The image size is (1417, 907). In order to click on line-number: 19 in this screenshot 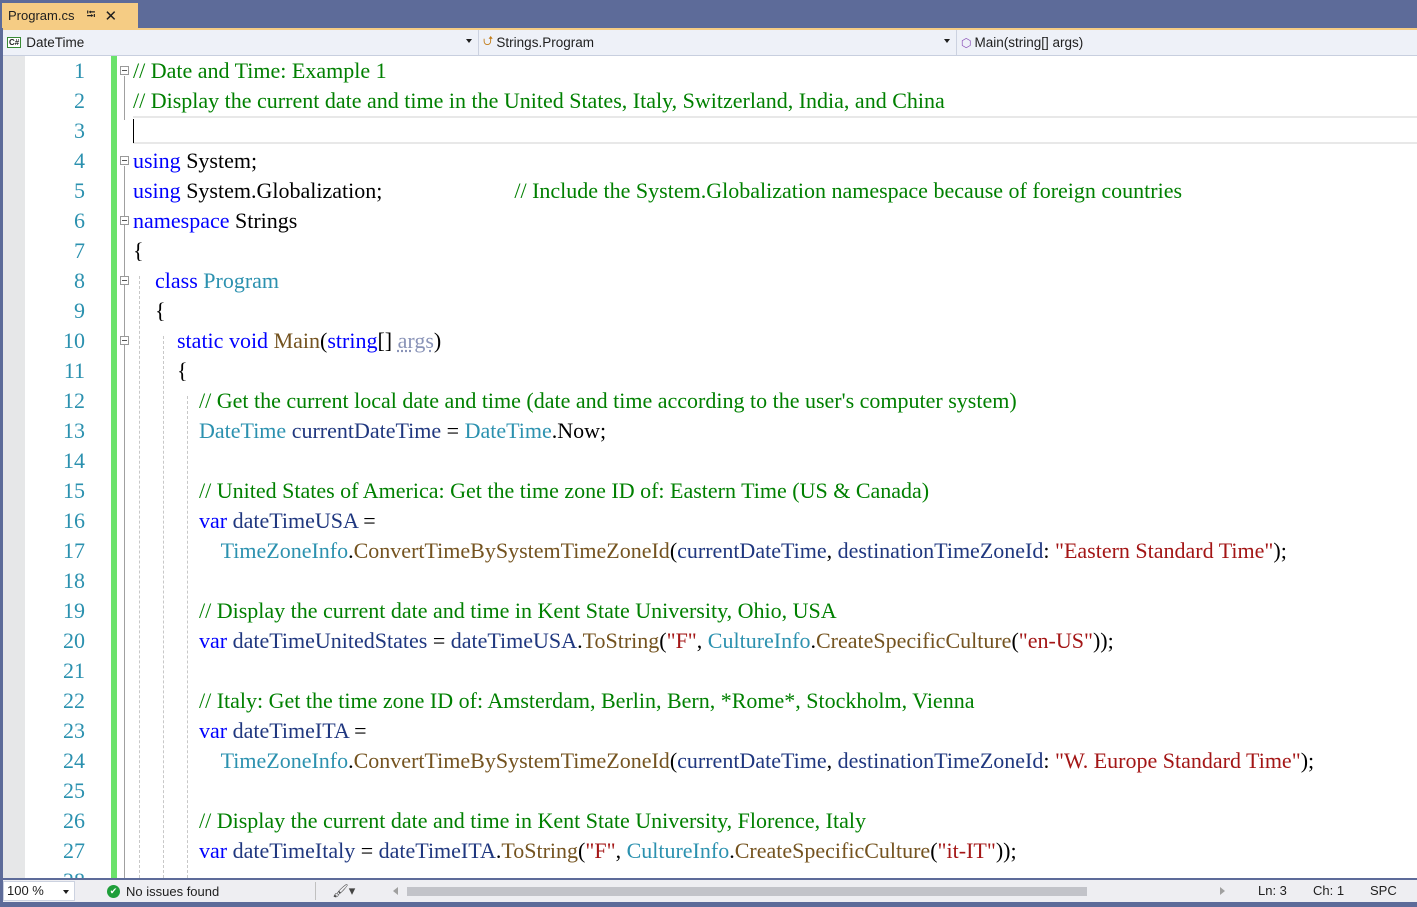, I will do `click(74, 610)`.